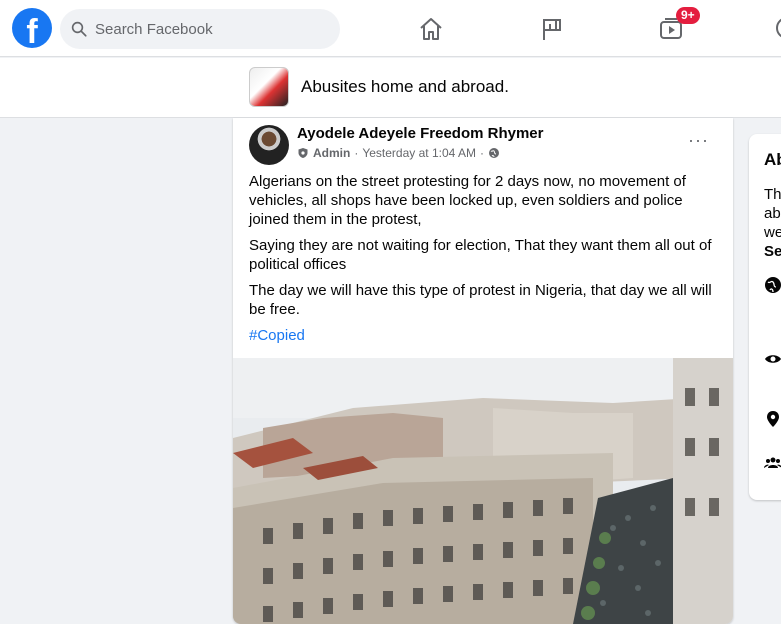 This screenshot has height=624, width=781. I want to click on top-navigation-bar: f 9+, so click(390, 28).